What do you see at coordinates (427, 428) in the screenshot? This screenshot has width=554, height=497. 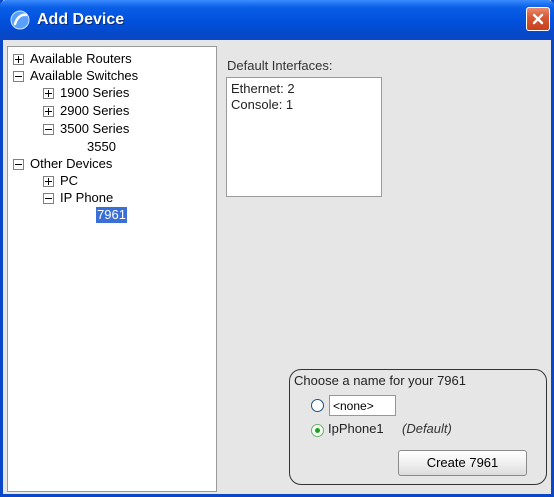 I see `default-tag-label: (Default)` at bounding box center [427, 428].